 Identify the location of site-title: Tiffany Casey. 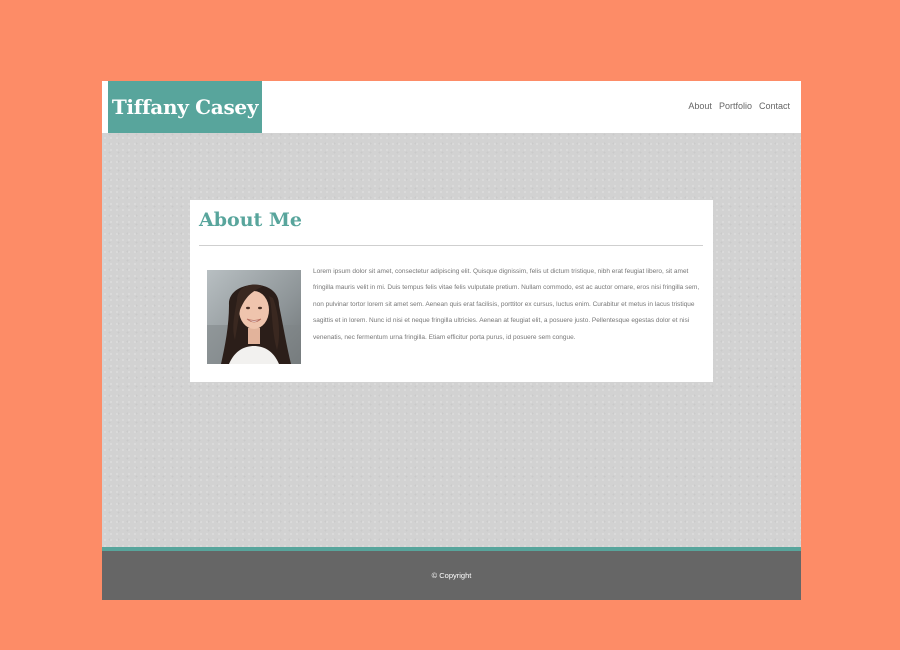
(185, 107).